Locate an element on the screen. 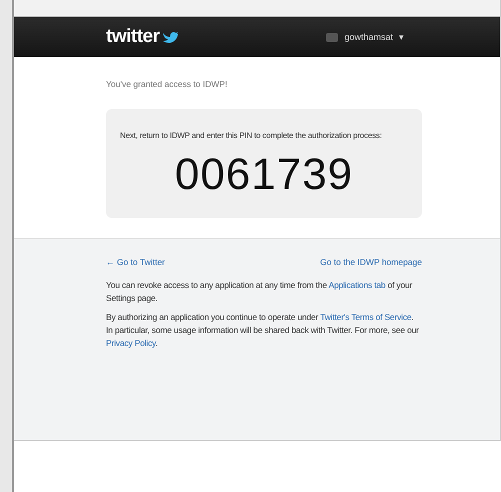 This screenshot has height=492, width=501. pin-instruction: Next, return to IDWP and enter this PIN to complete the authorization process: is located at coordinates (251, 135).